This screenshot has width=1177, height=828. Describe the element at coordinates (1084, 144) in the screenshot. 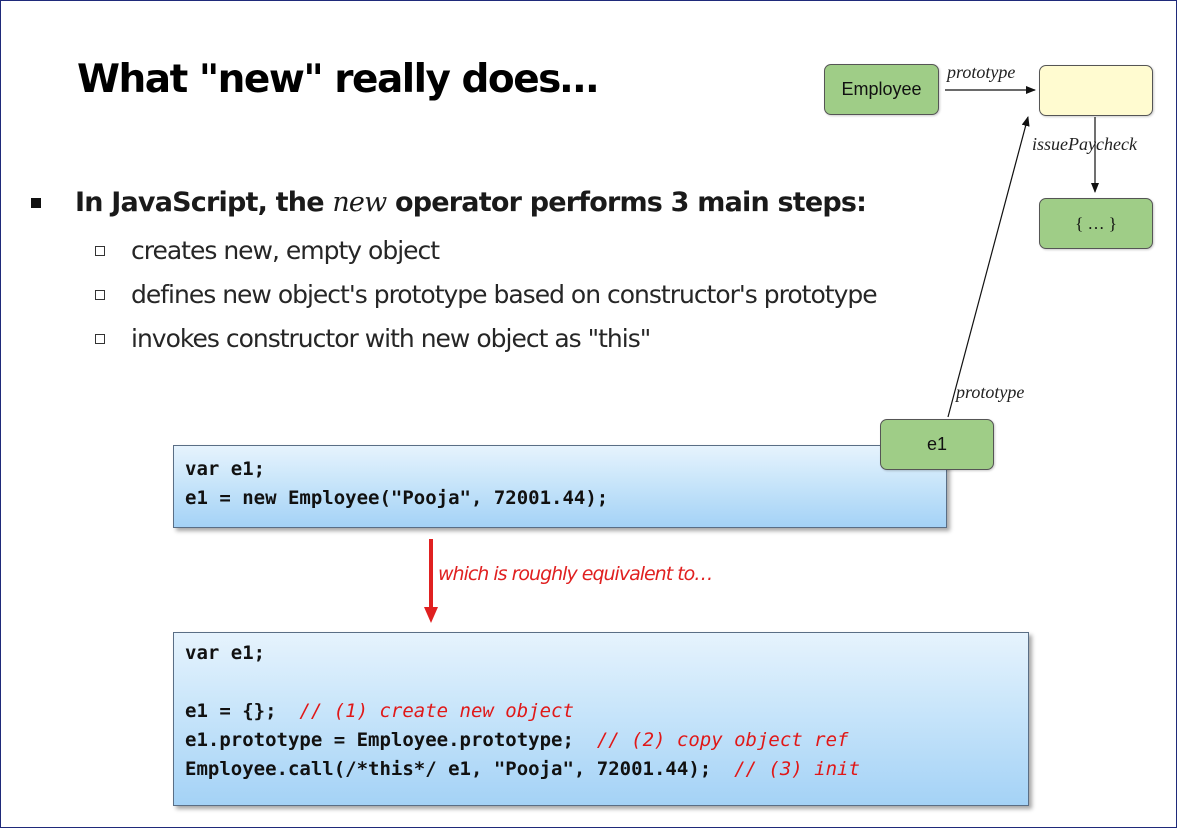

I see `issue-paycheck-label: issuePaycheck` at that location.